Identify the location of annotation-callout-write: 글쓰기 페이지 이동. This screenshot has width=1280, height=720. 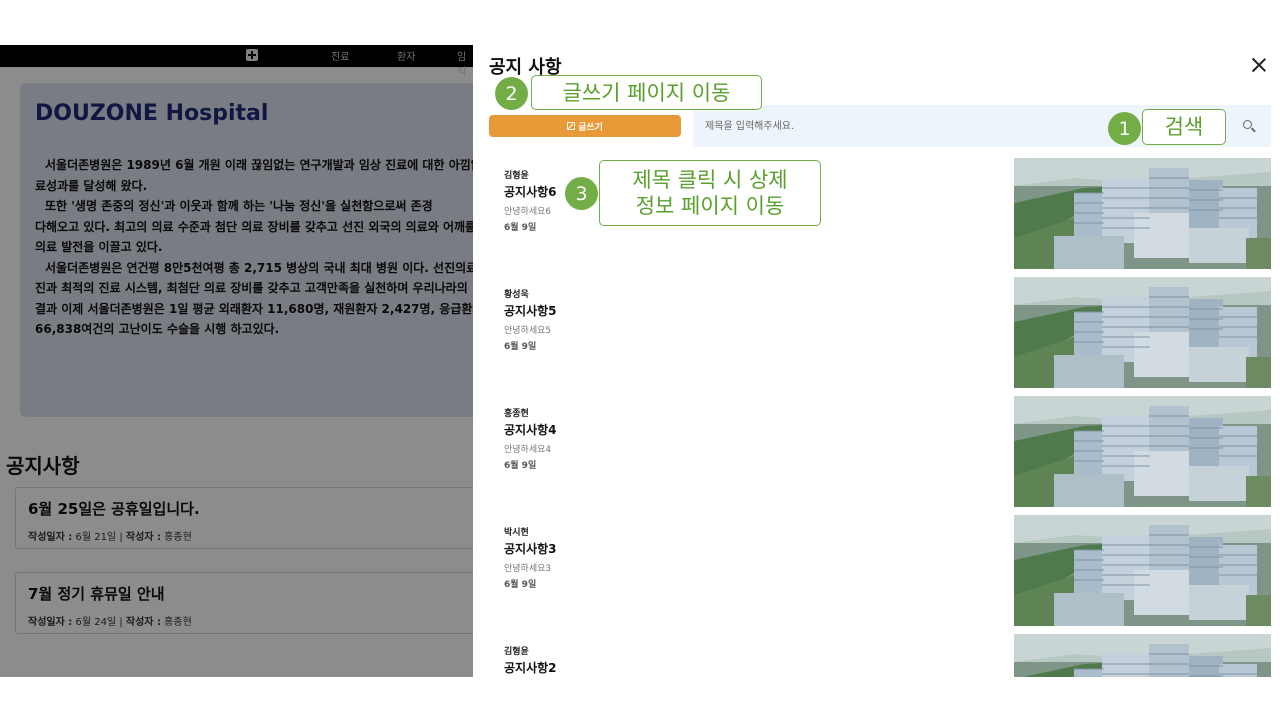
(646, 92).